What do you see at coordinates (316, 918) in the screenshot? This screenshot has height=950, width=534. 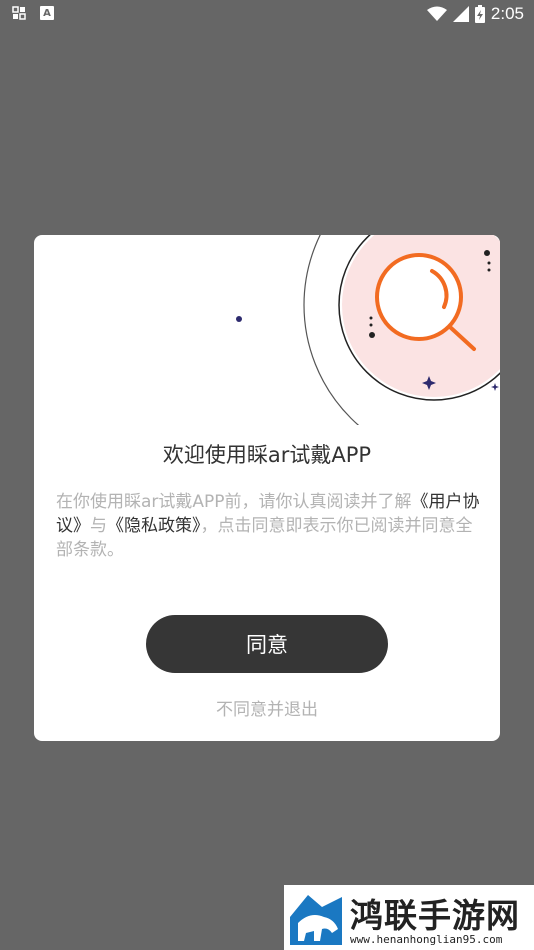 I see `horse-logo-icon` at bounding box center [316, 918].